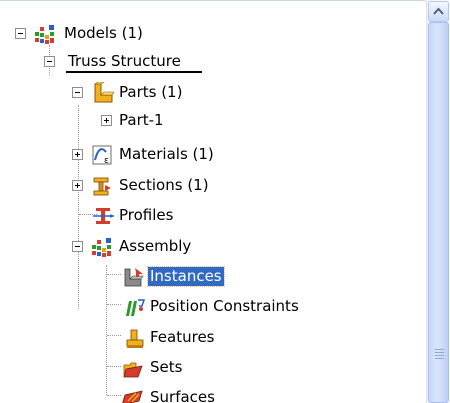 This screenshot has width=450, height=403. What do you see at coordinates (182, 337) in the screenshot?
I see `tree-label-features: Features` at bounding box center [182, 337].